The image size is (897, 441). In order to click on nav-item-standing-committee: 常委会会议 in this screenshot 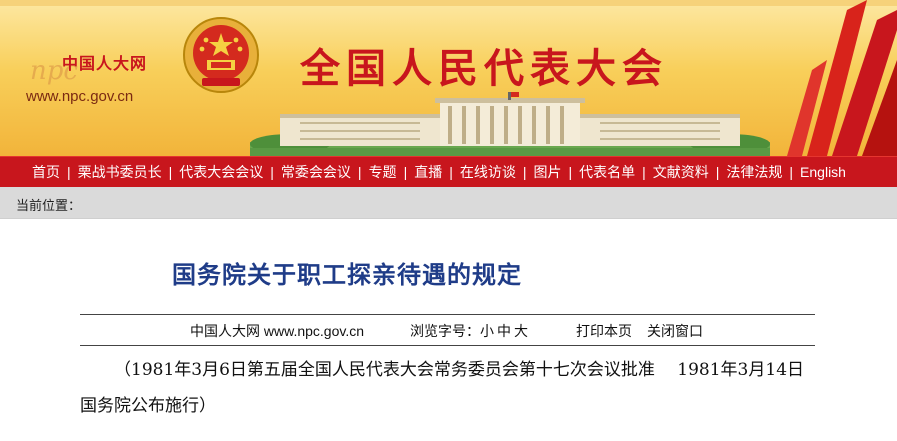, I will do `click(316, 172)`.